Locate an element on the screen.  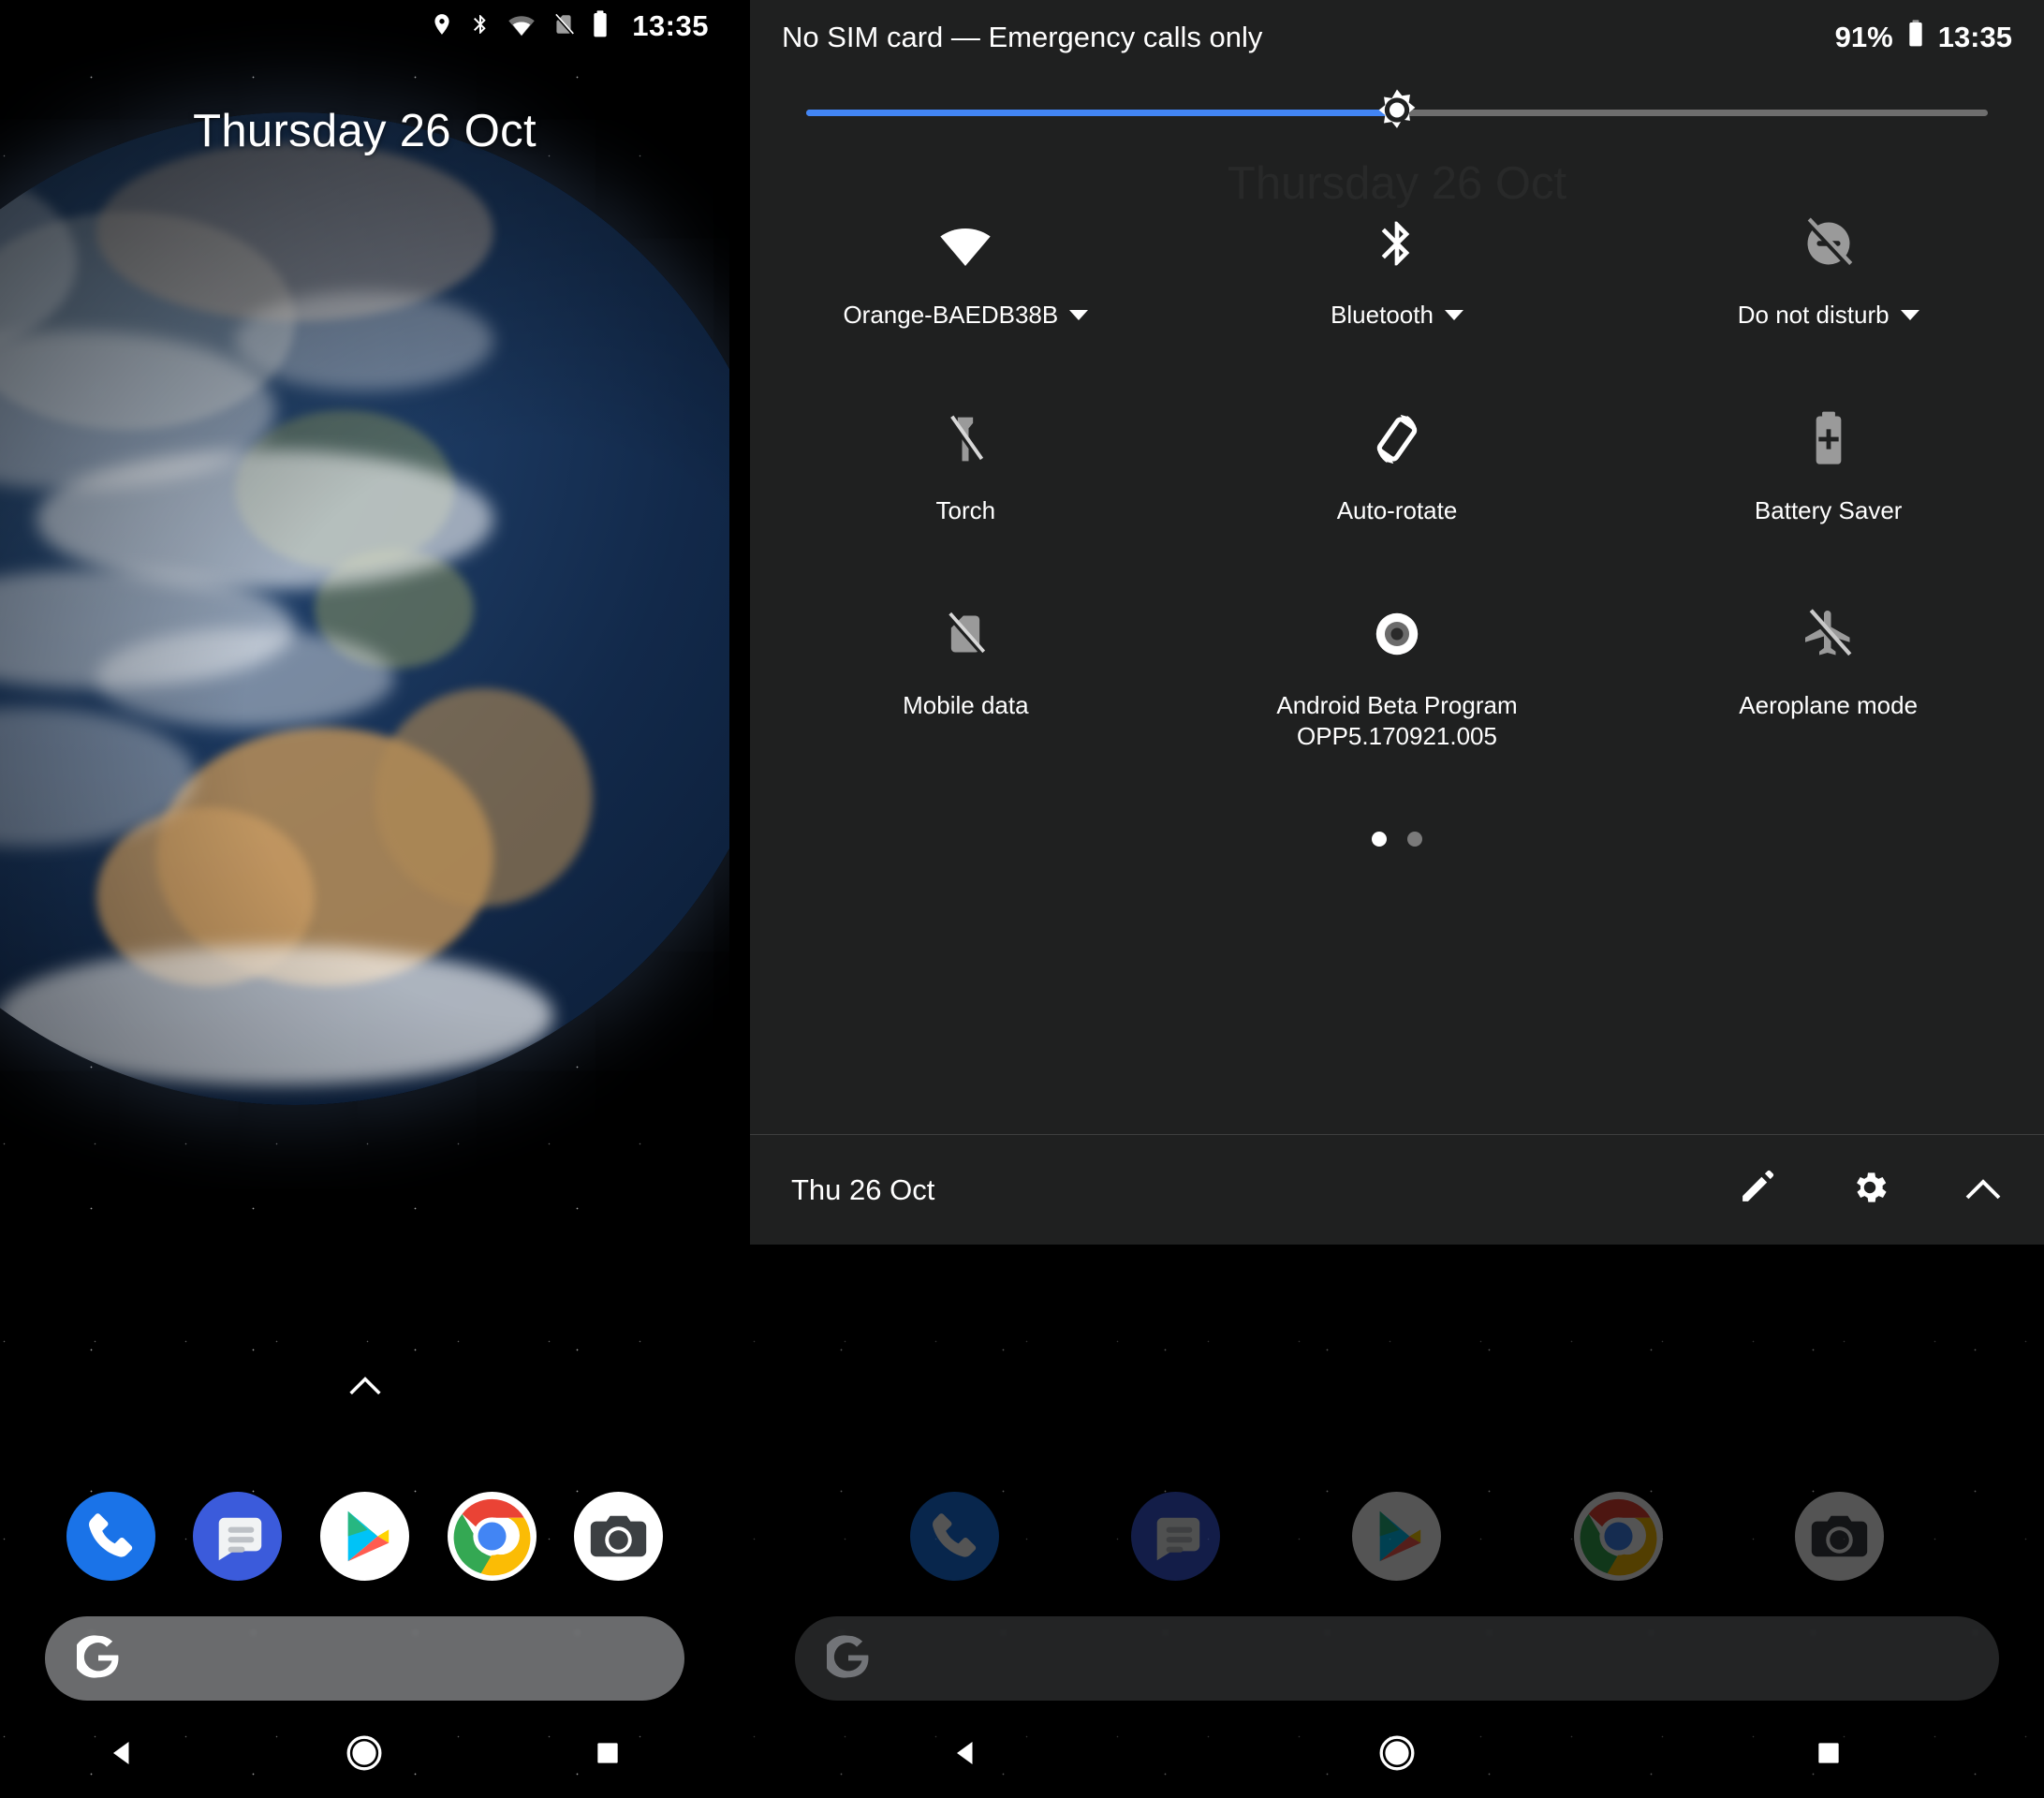
qs-tile-wifi: Orange-BAEDB38B is located at coordinates (966, 263).